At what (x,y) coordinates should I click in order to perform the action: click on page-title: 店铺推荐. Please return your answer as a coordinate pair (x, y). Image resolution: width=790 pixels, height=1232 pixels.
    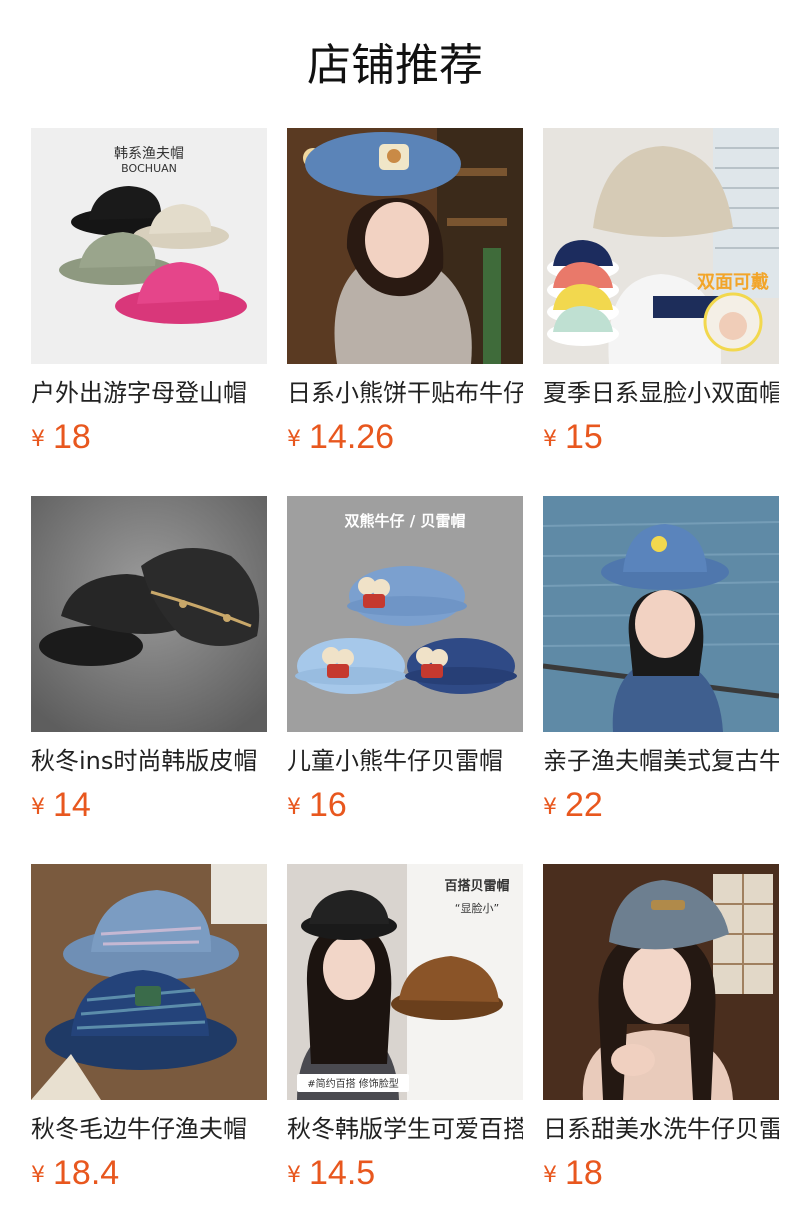
    Looking at the image, I should click on (395, 65).